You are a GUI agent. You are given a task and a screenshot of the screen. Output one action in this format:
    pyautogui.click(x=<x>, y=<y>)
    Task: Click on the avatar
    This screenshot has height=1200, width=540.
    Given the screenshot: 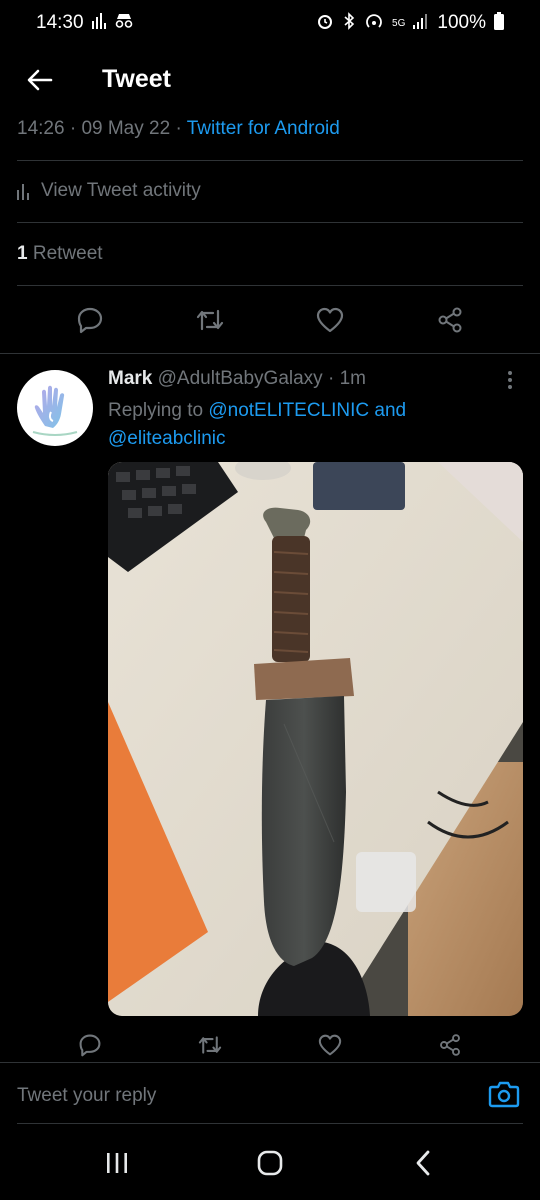 What is the action you would take?
    pyautogui.click(x=55, y=408)
    